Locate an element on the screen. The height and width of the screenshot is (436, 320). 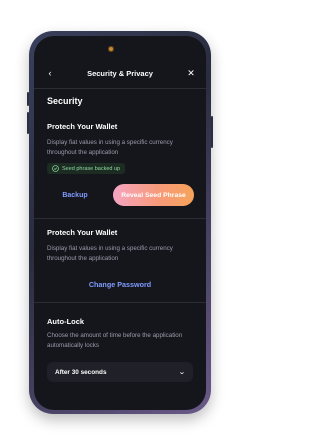
backup-button: Backup is located at coordinates (75, 195).